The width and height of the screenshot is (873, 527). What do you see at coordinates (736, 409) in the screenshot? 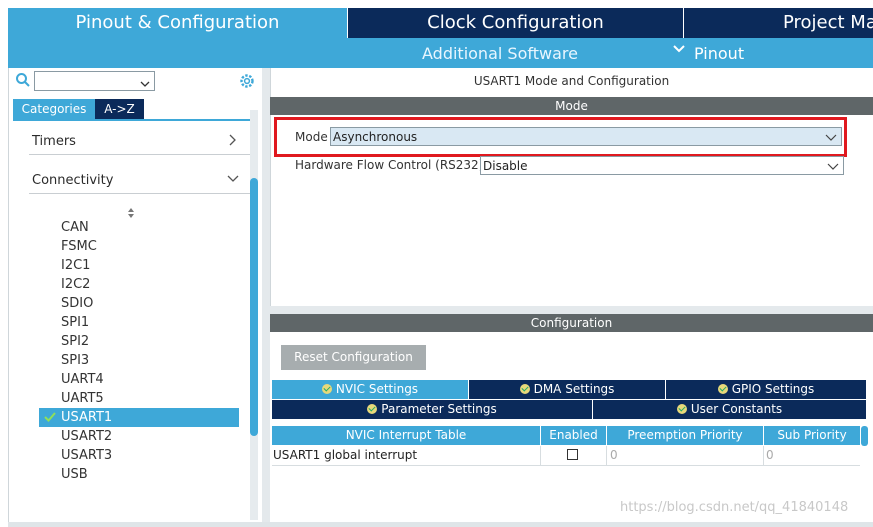
I see `tab-label: User Constants` at bounding box center [736, 409].